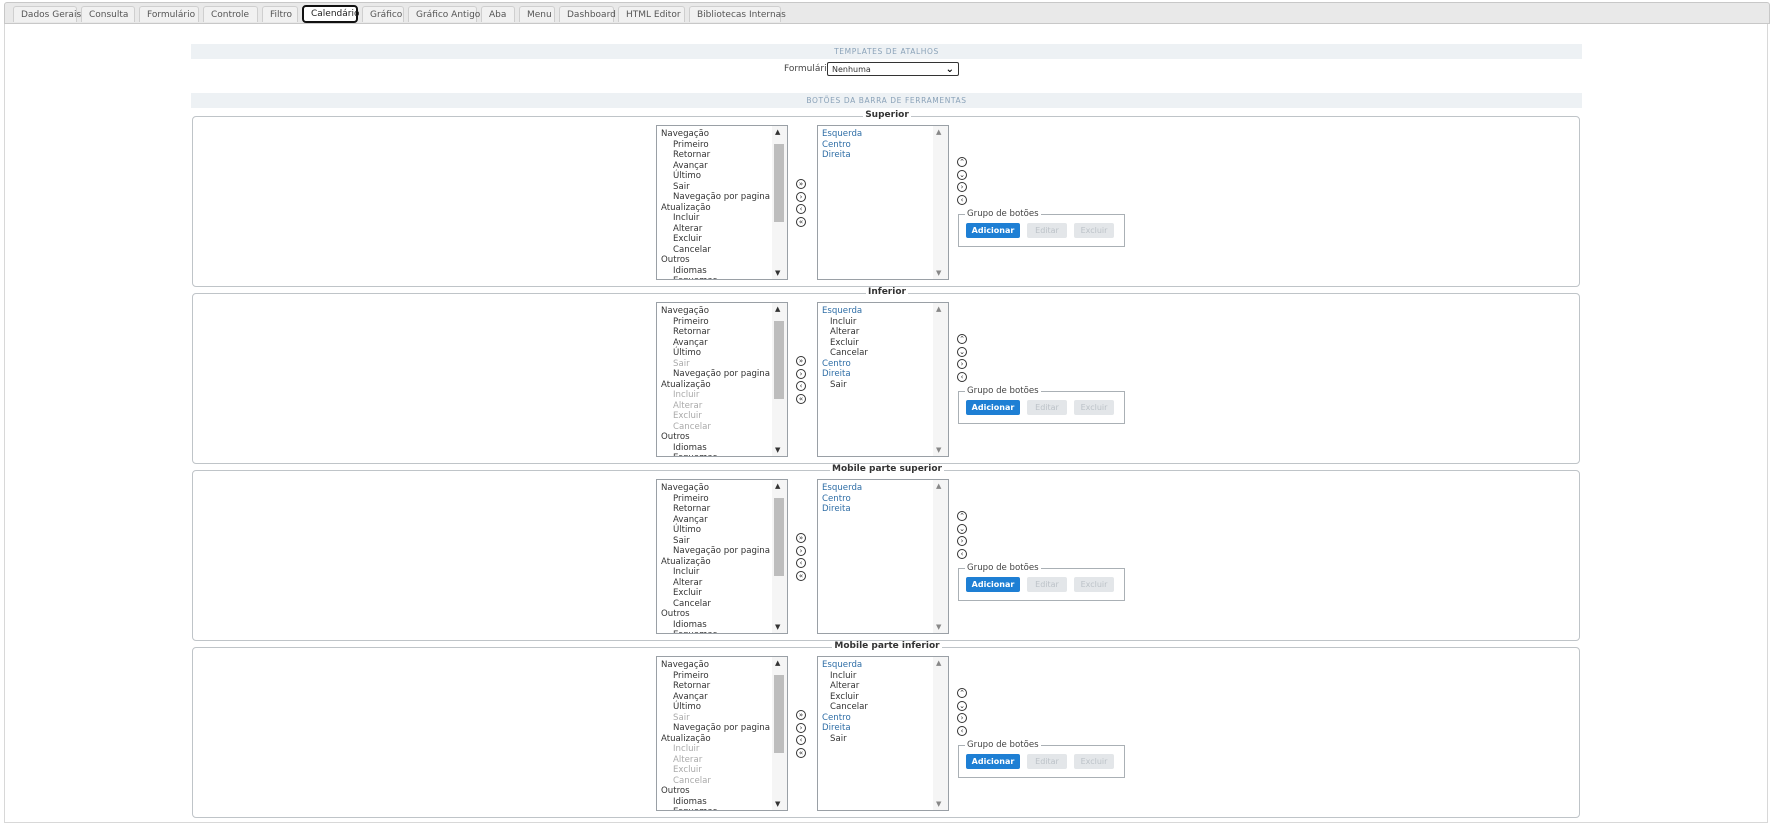  Describe the element at coordinates (651, 14) in the screenshot. I see `tab-html-editor: HTML Editor` at that location.